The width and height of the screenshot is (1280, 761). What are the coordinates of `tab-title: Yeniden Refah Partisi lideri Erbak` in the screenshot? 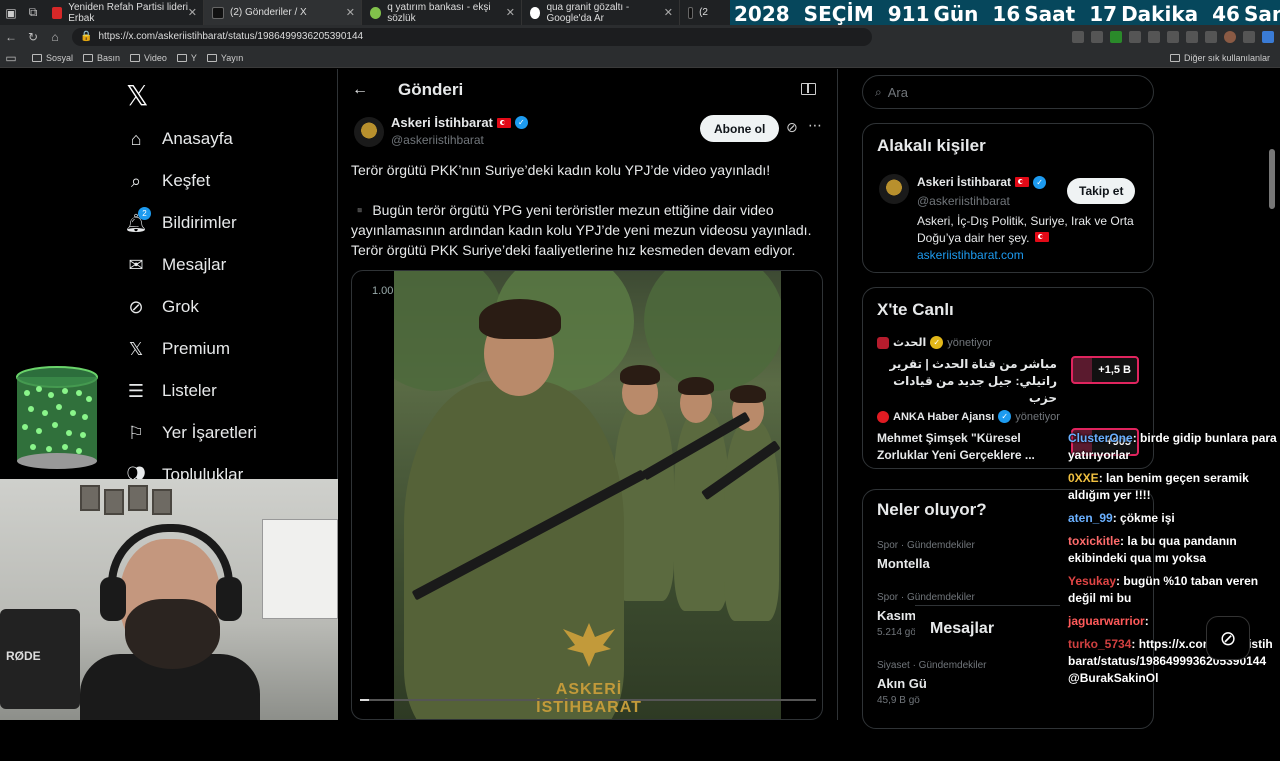 It's located at (128, 12).